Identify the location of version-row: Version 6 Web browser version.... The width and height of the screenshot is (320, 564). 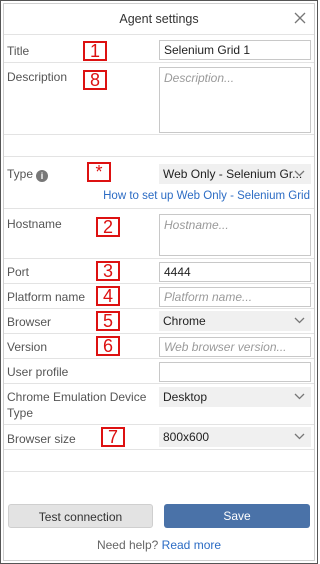
(159, 345).